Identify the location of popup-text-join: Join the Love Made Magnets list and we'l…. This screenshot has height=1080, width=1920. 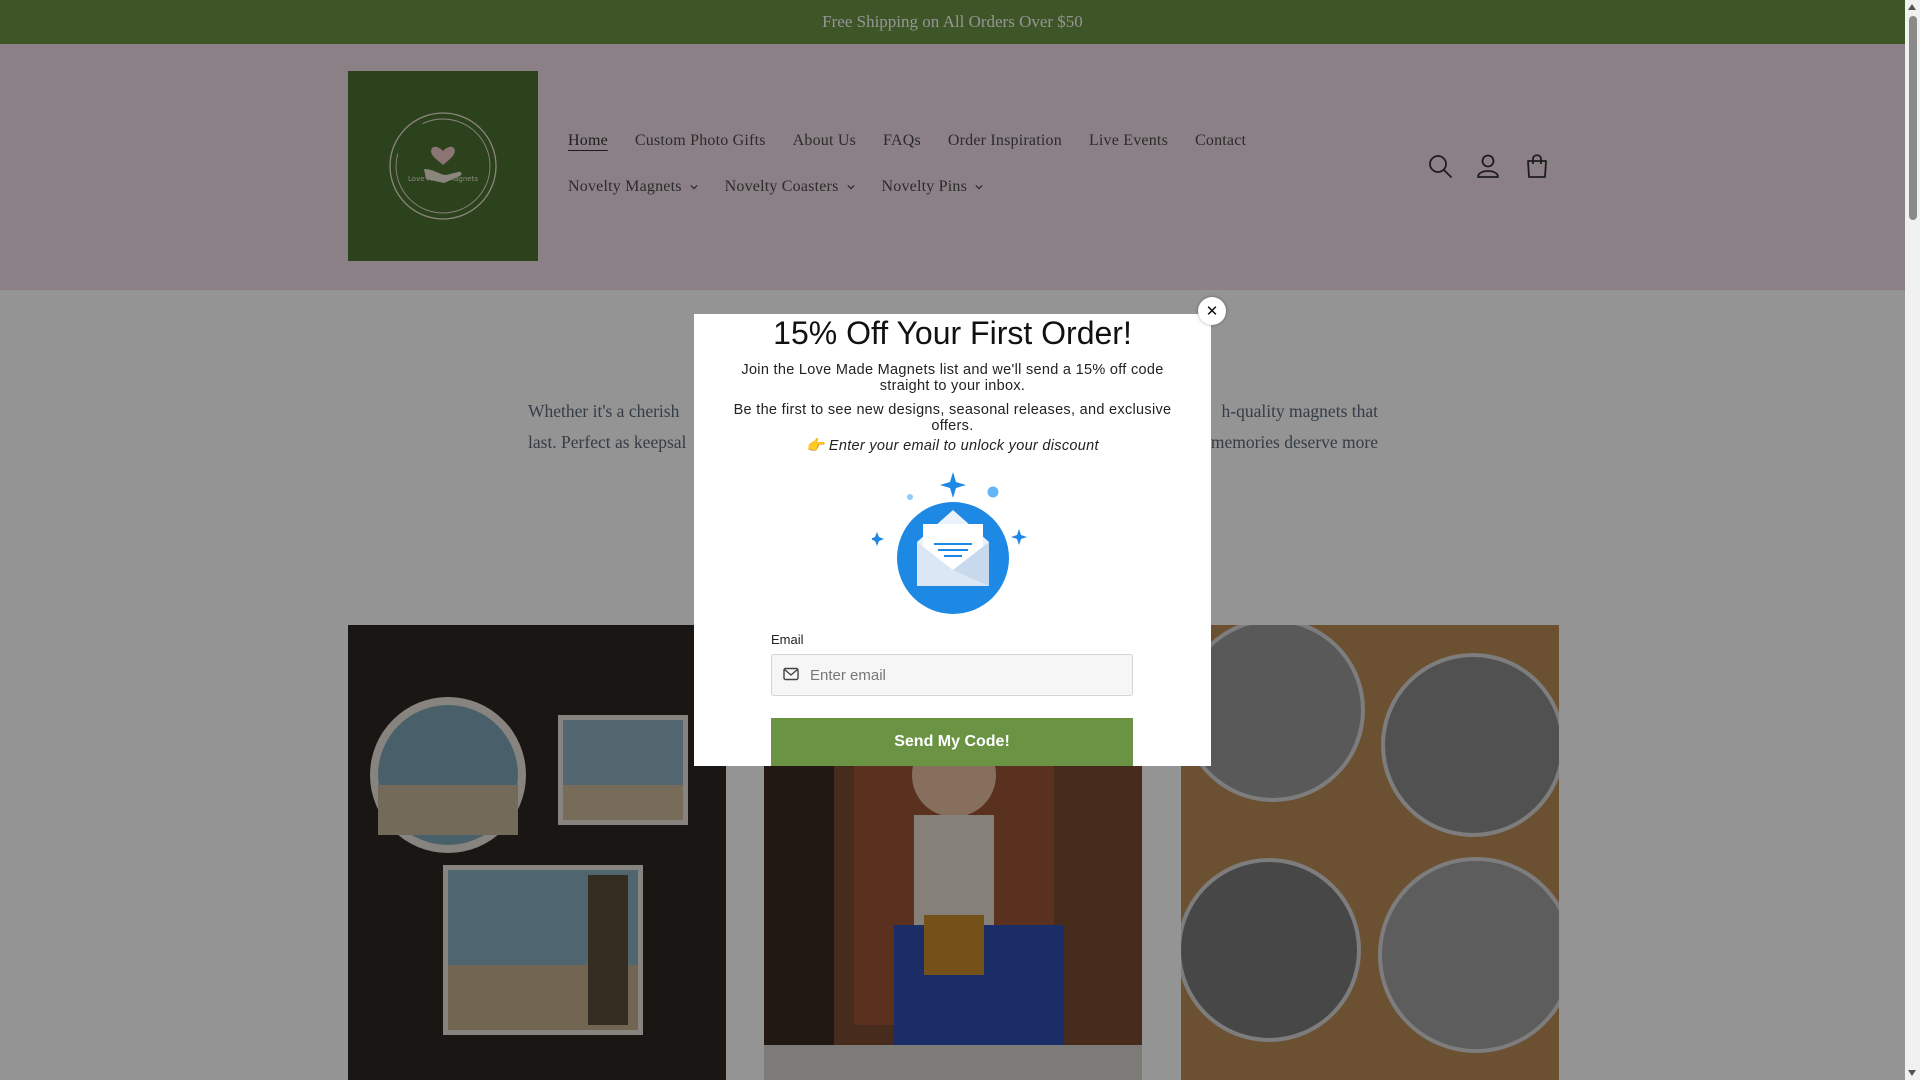
(952, 378).